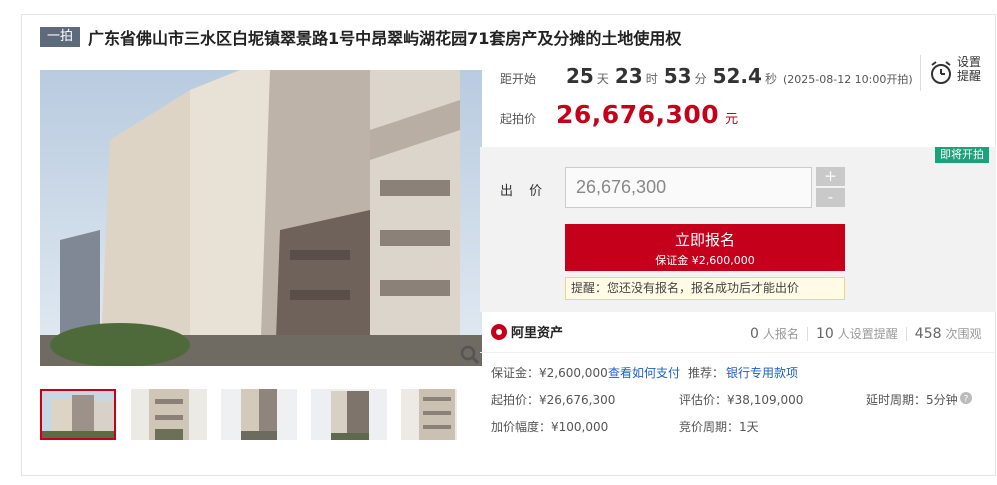 The width and height of the screenshot is (997, 485). Describe the element at coordinates (518, 79) in the screenshot. I see `countdown-label: 距开始` at that location.